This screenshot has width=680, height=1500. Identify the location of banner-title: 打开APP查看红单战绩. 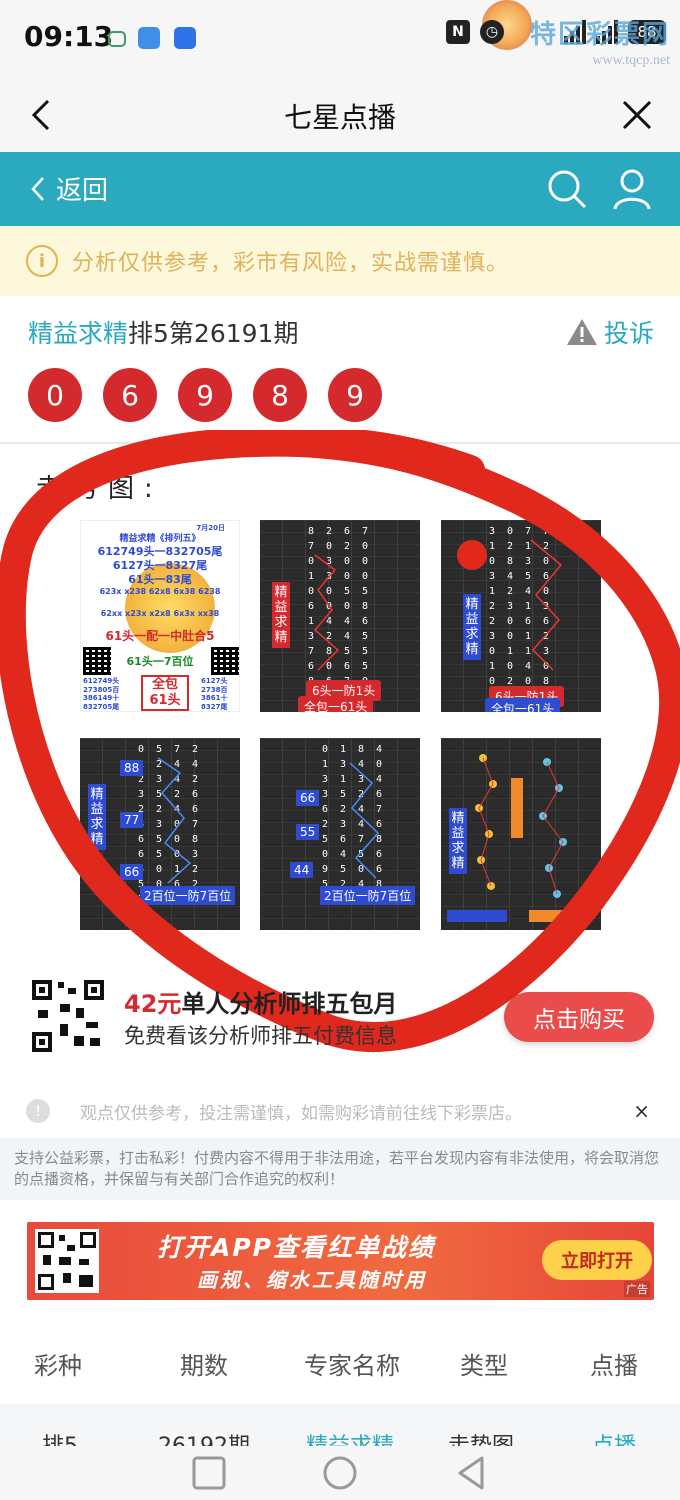
(296, 1247).